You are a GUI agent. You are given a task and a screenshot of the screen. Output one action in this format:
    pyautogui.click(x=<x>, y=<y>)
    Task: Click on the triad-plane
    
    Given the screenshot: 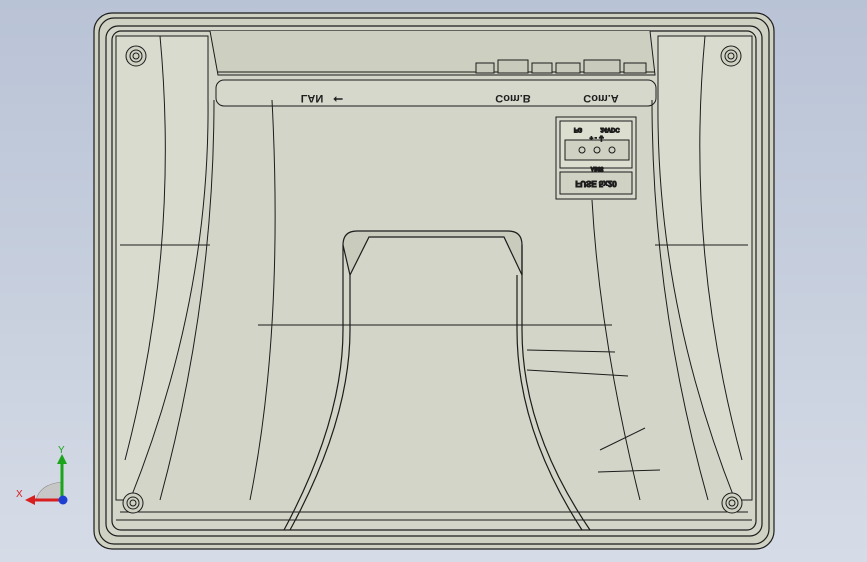 What is the action you would take?
    pyautogui.click(x=49, y=491)
    